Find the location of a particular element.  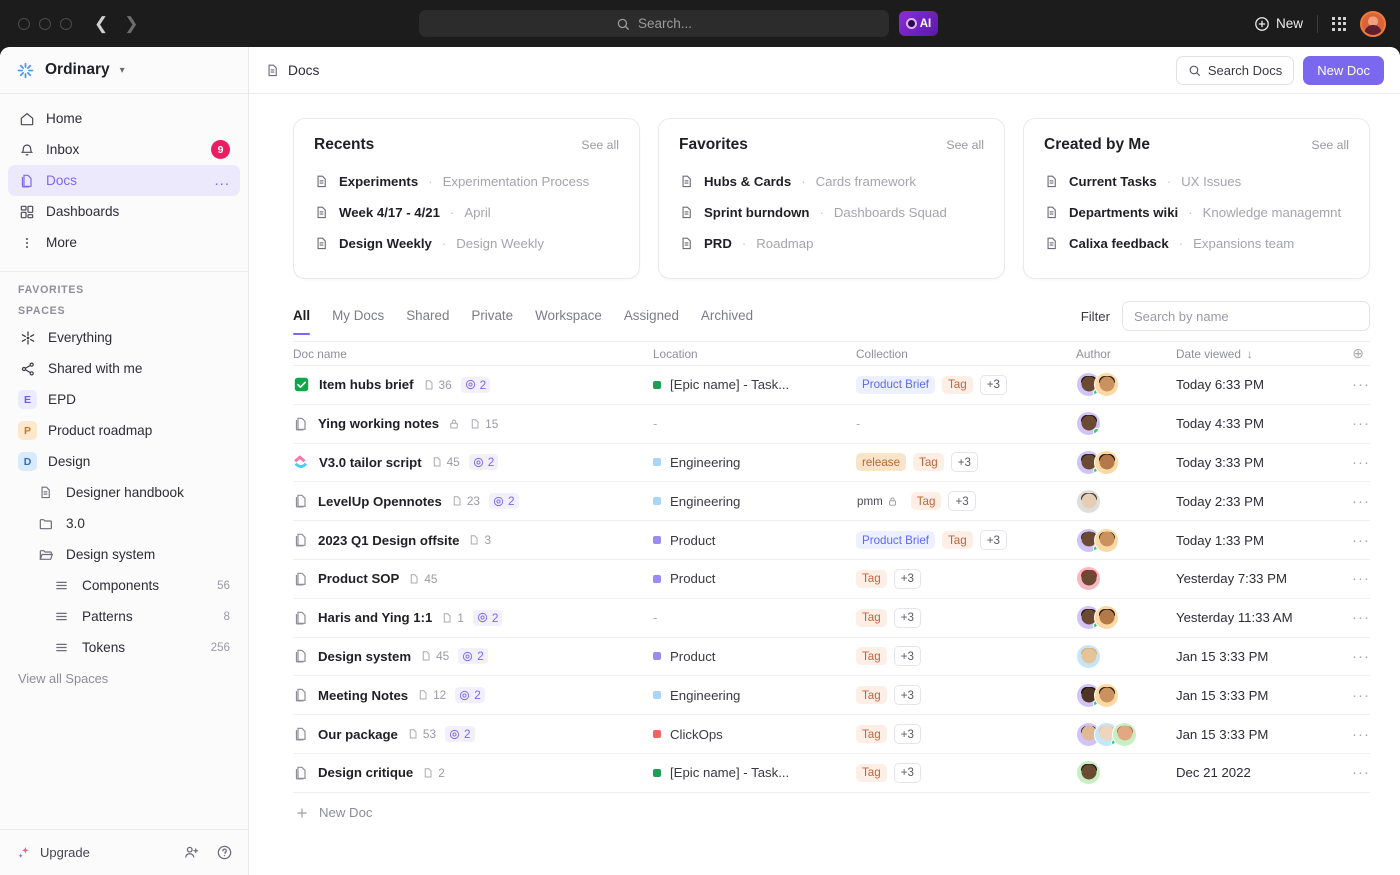

view-all-spaces-link: View all Spaces is located at coordinates (124, 674).